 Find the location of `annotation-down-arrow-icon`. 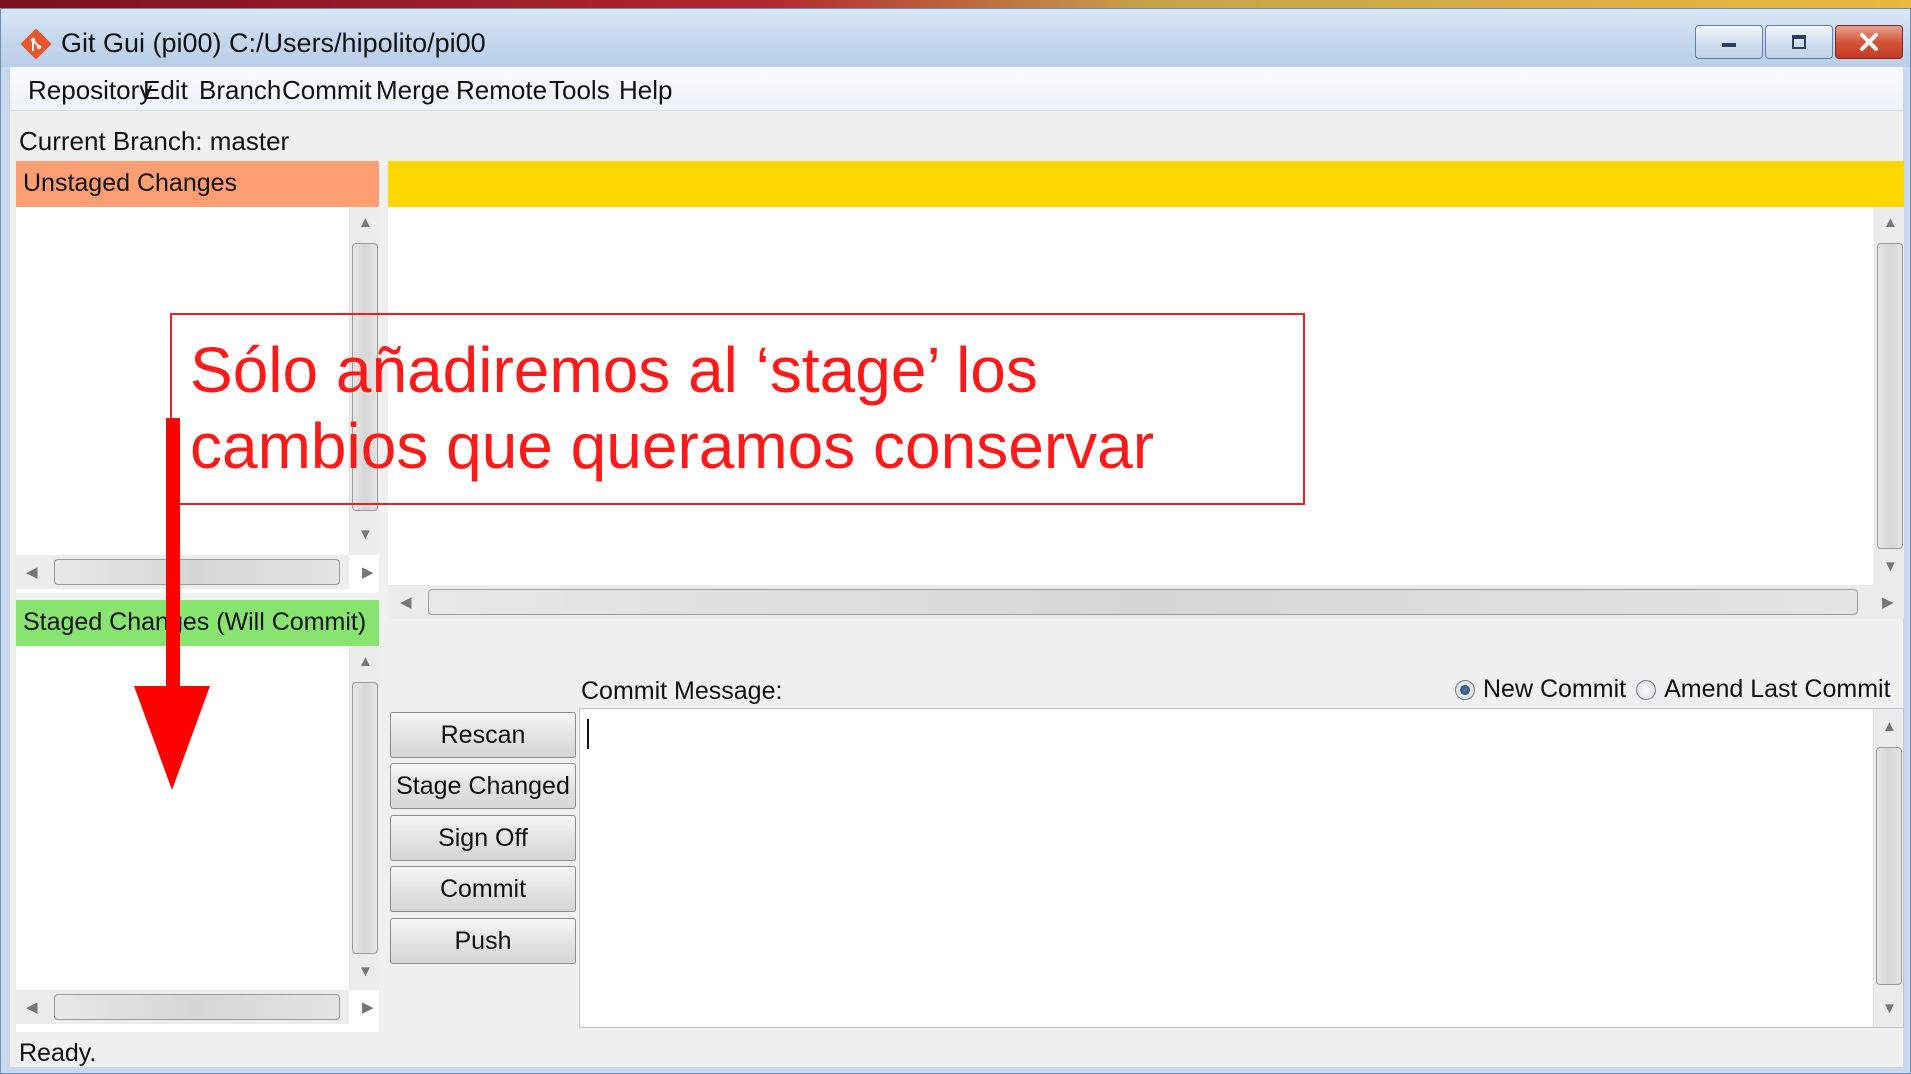

annotation-down-arrow-icon is located at coordinates (172, 604).